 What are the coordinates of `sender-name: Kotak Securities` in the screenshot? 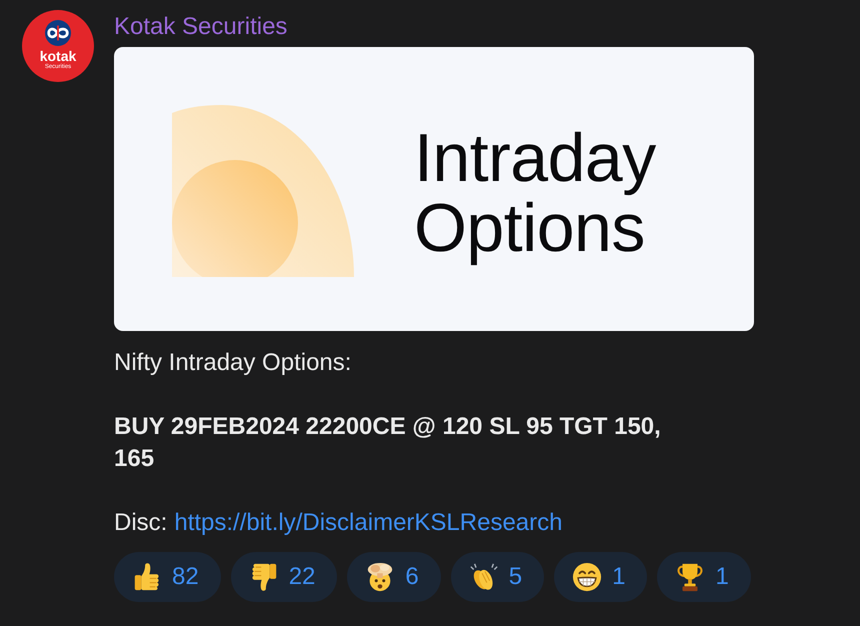 It's located at (201, 27).